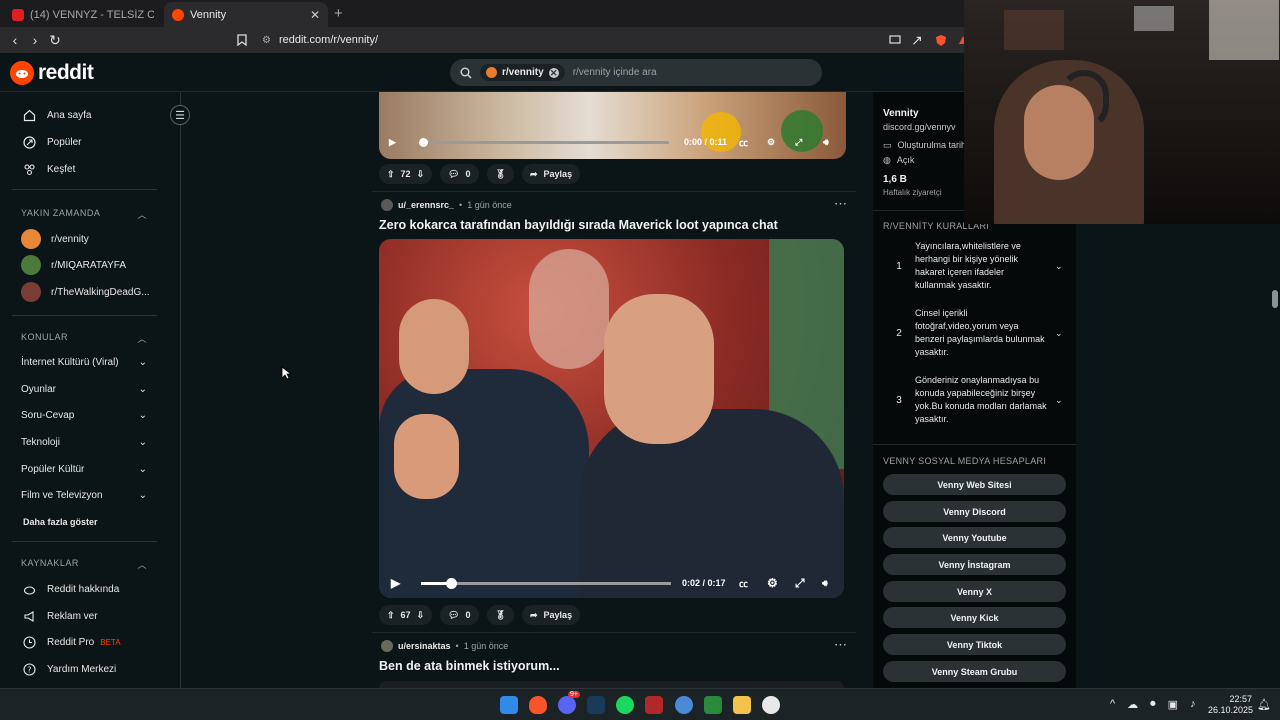  Describe the element at coordinates (974, 591) in the screenshot. I see `social-button-x: Venny X` at that location.